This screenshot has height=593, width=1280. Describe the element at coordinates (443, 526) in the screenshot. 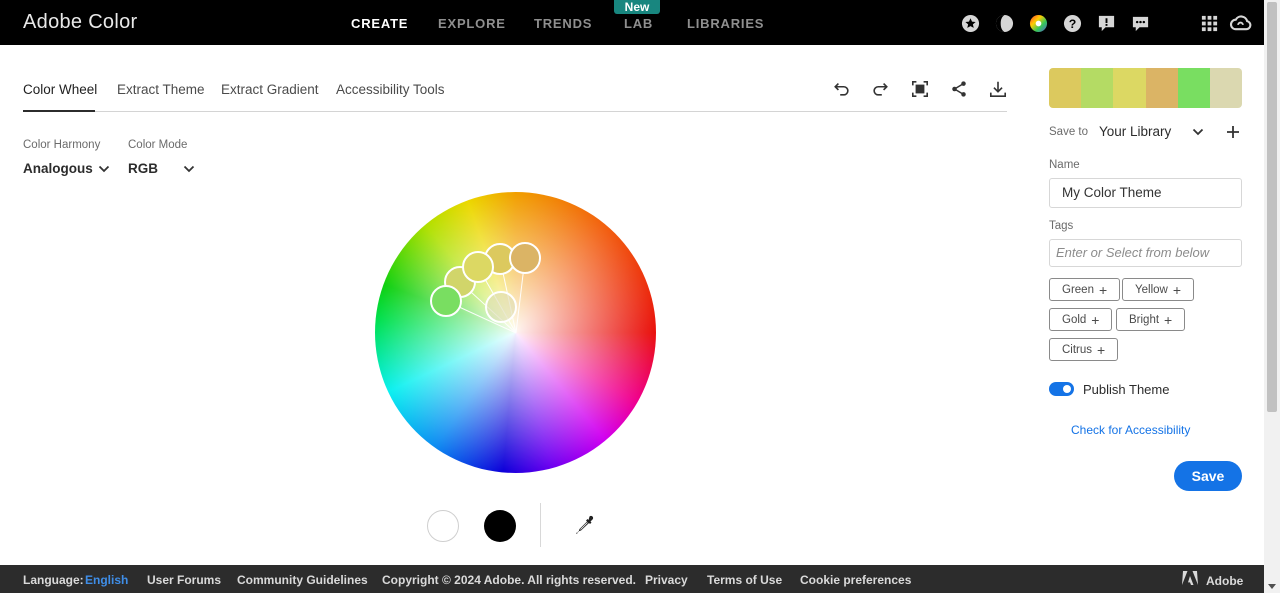

I see `white-point-button` at that location.